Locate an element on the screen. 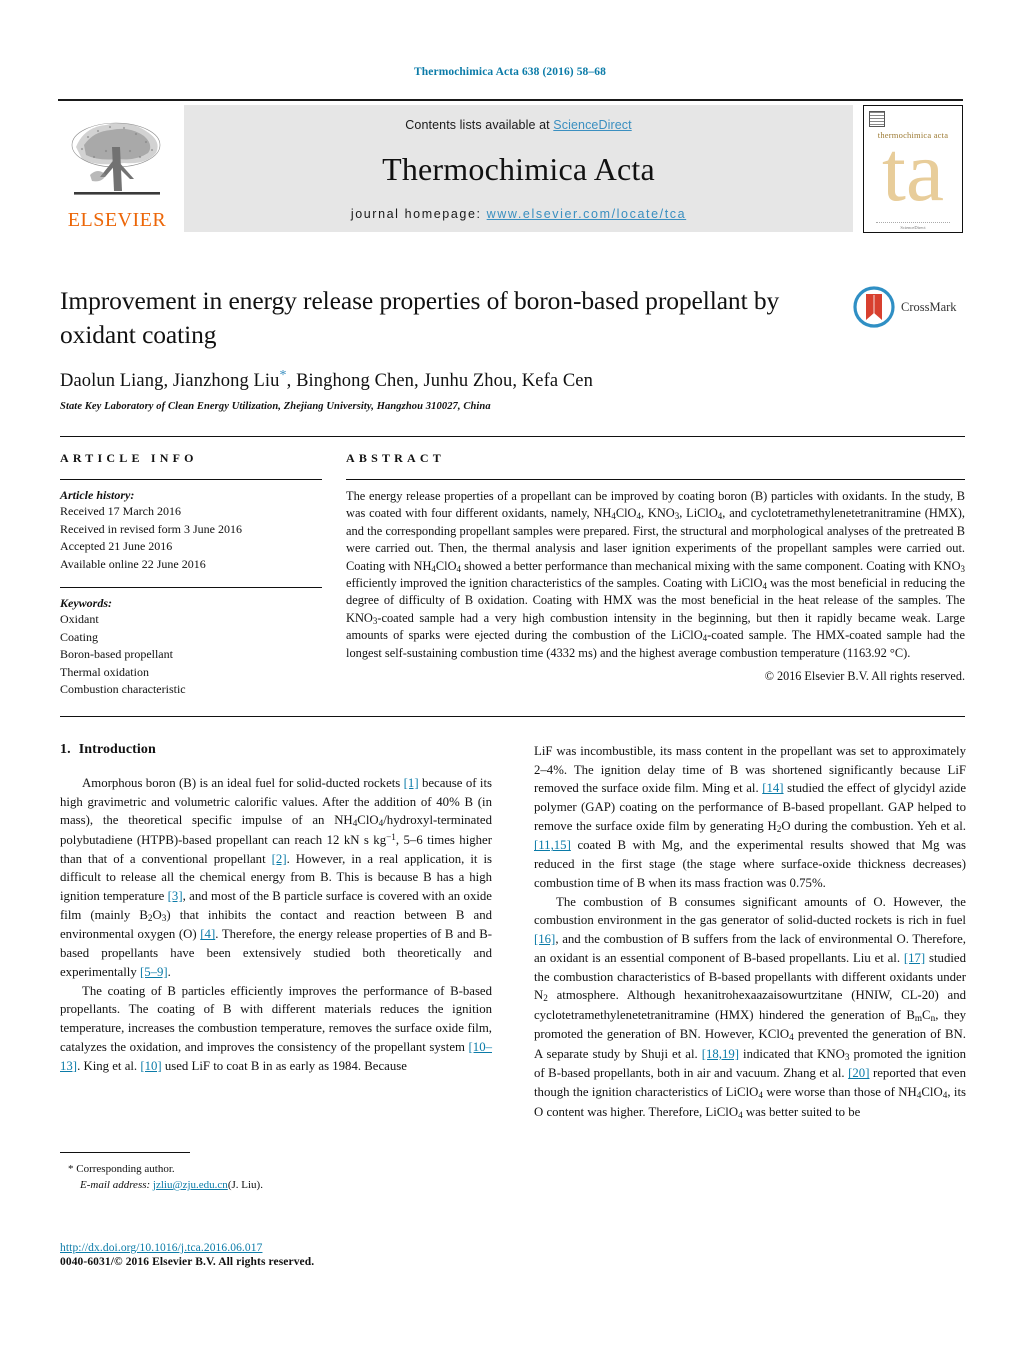 This screenshot has height=1351, width=1020. body-top-divider is located at coordinates (512, 716).